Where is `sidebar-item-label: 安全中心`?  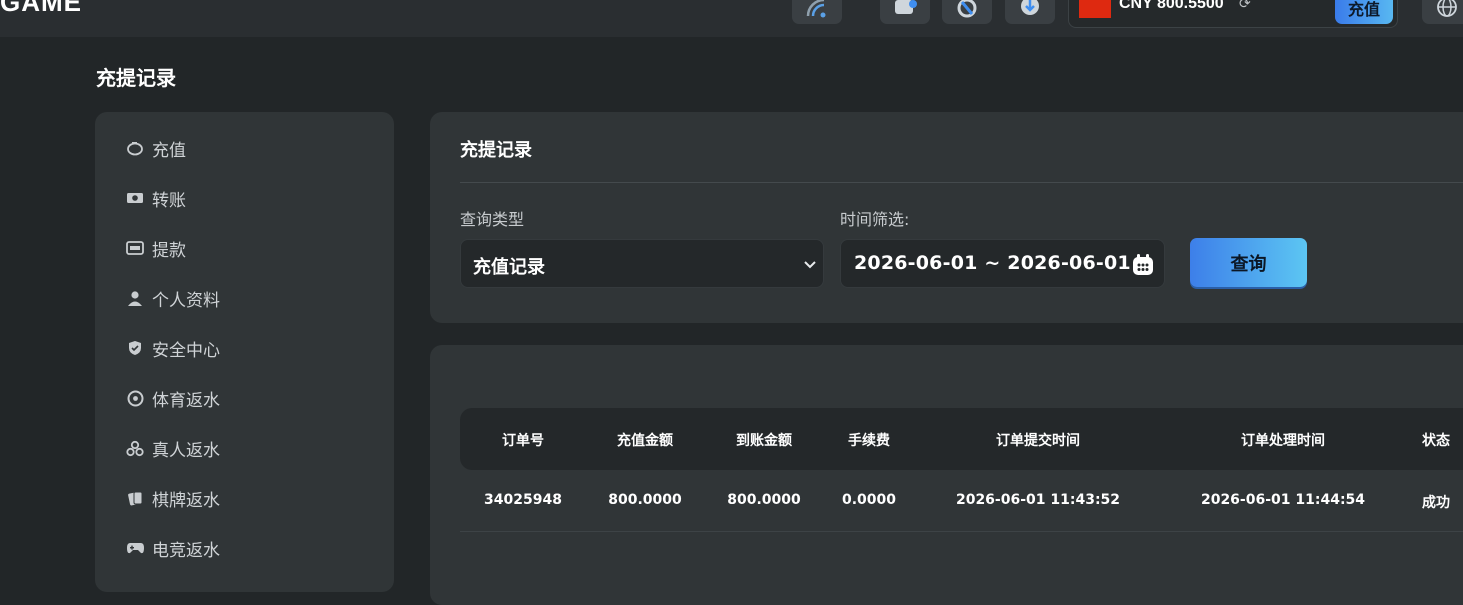
sidebar-item-label: 安全中心 is located at coordinates (186, 350).